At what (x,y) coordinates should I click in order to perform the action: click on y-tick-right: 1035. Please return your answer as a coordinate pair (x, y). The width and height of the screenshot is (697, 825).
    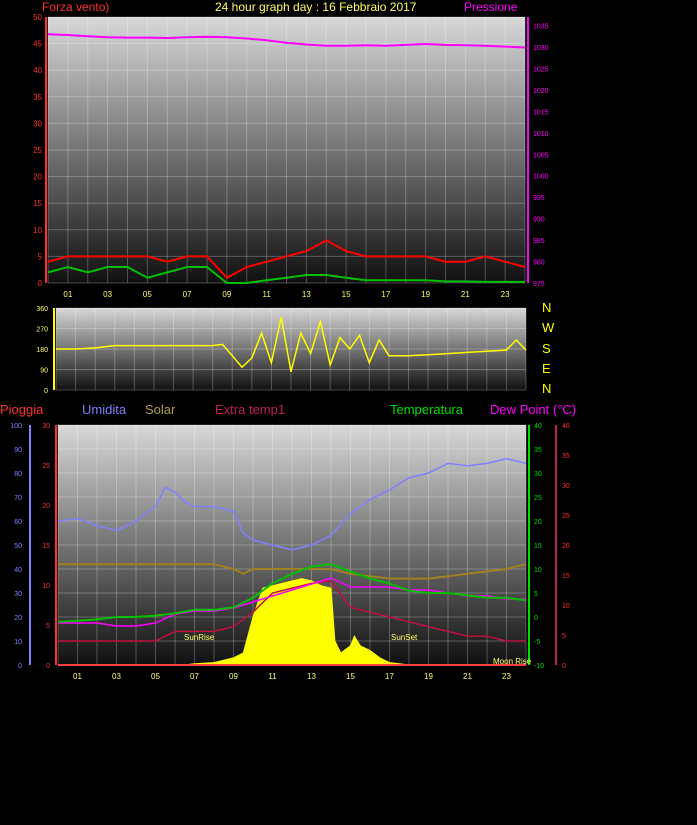
    Looking at the image, I should click on (541, 27).